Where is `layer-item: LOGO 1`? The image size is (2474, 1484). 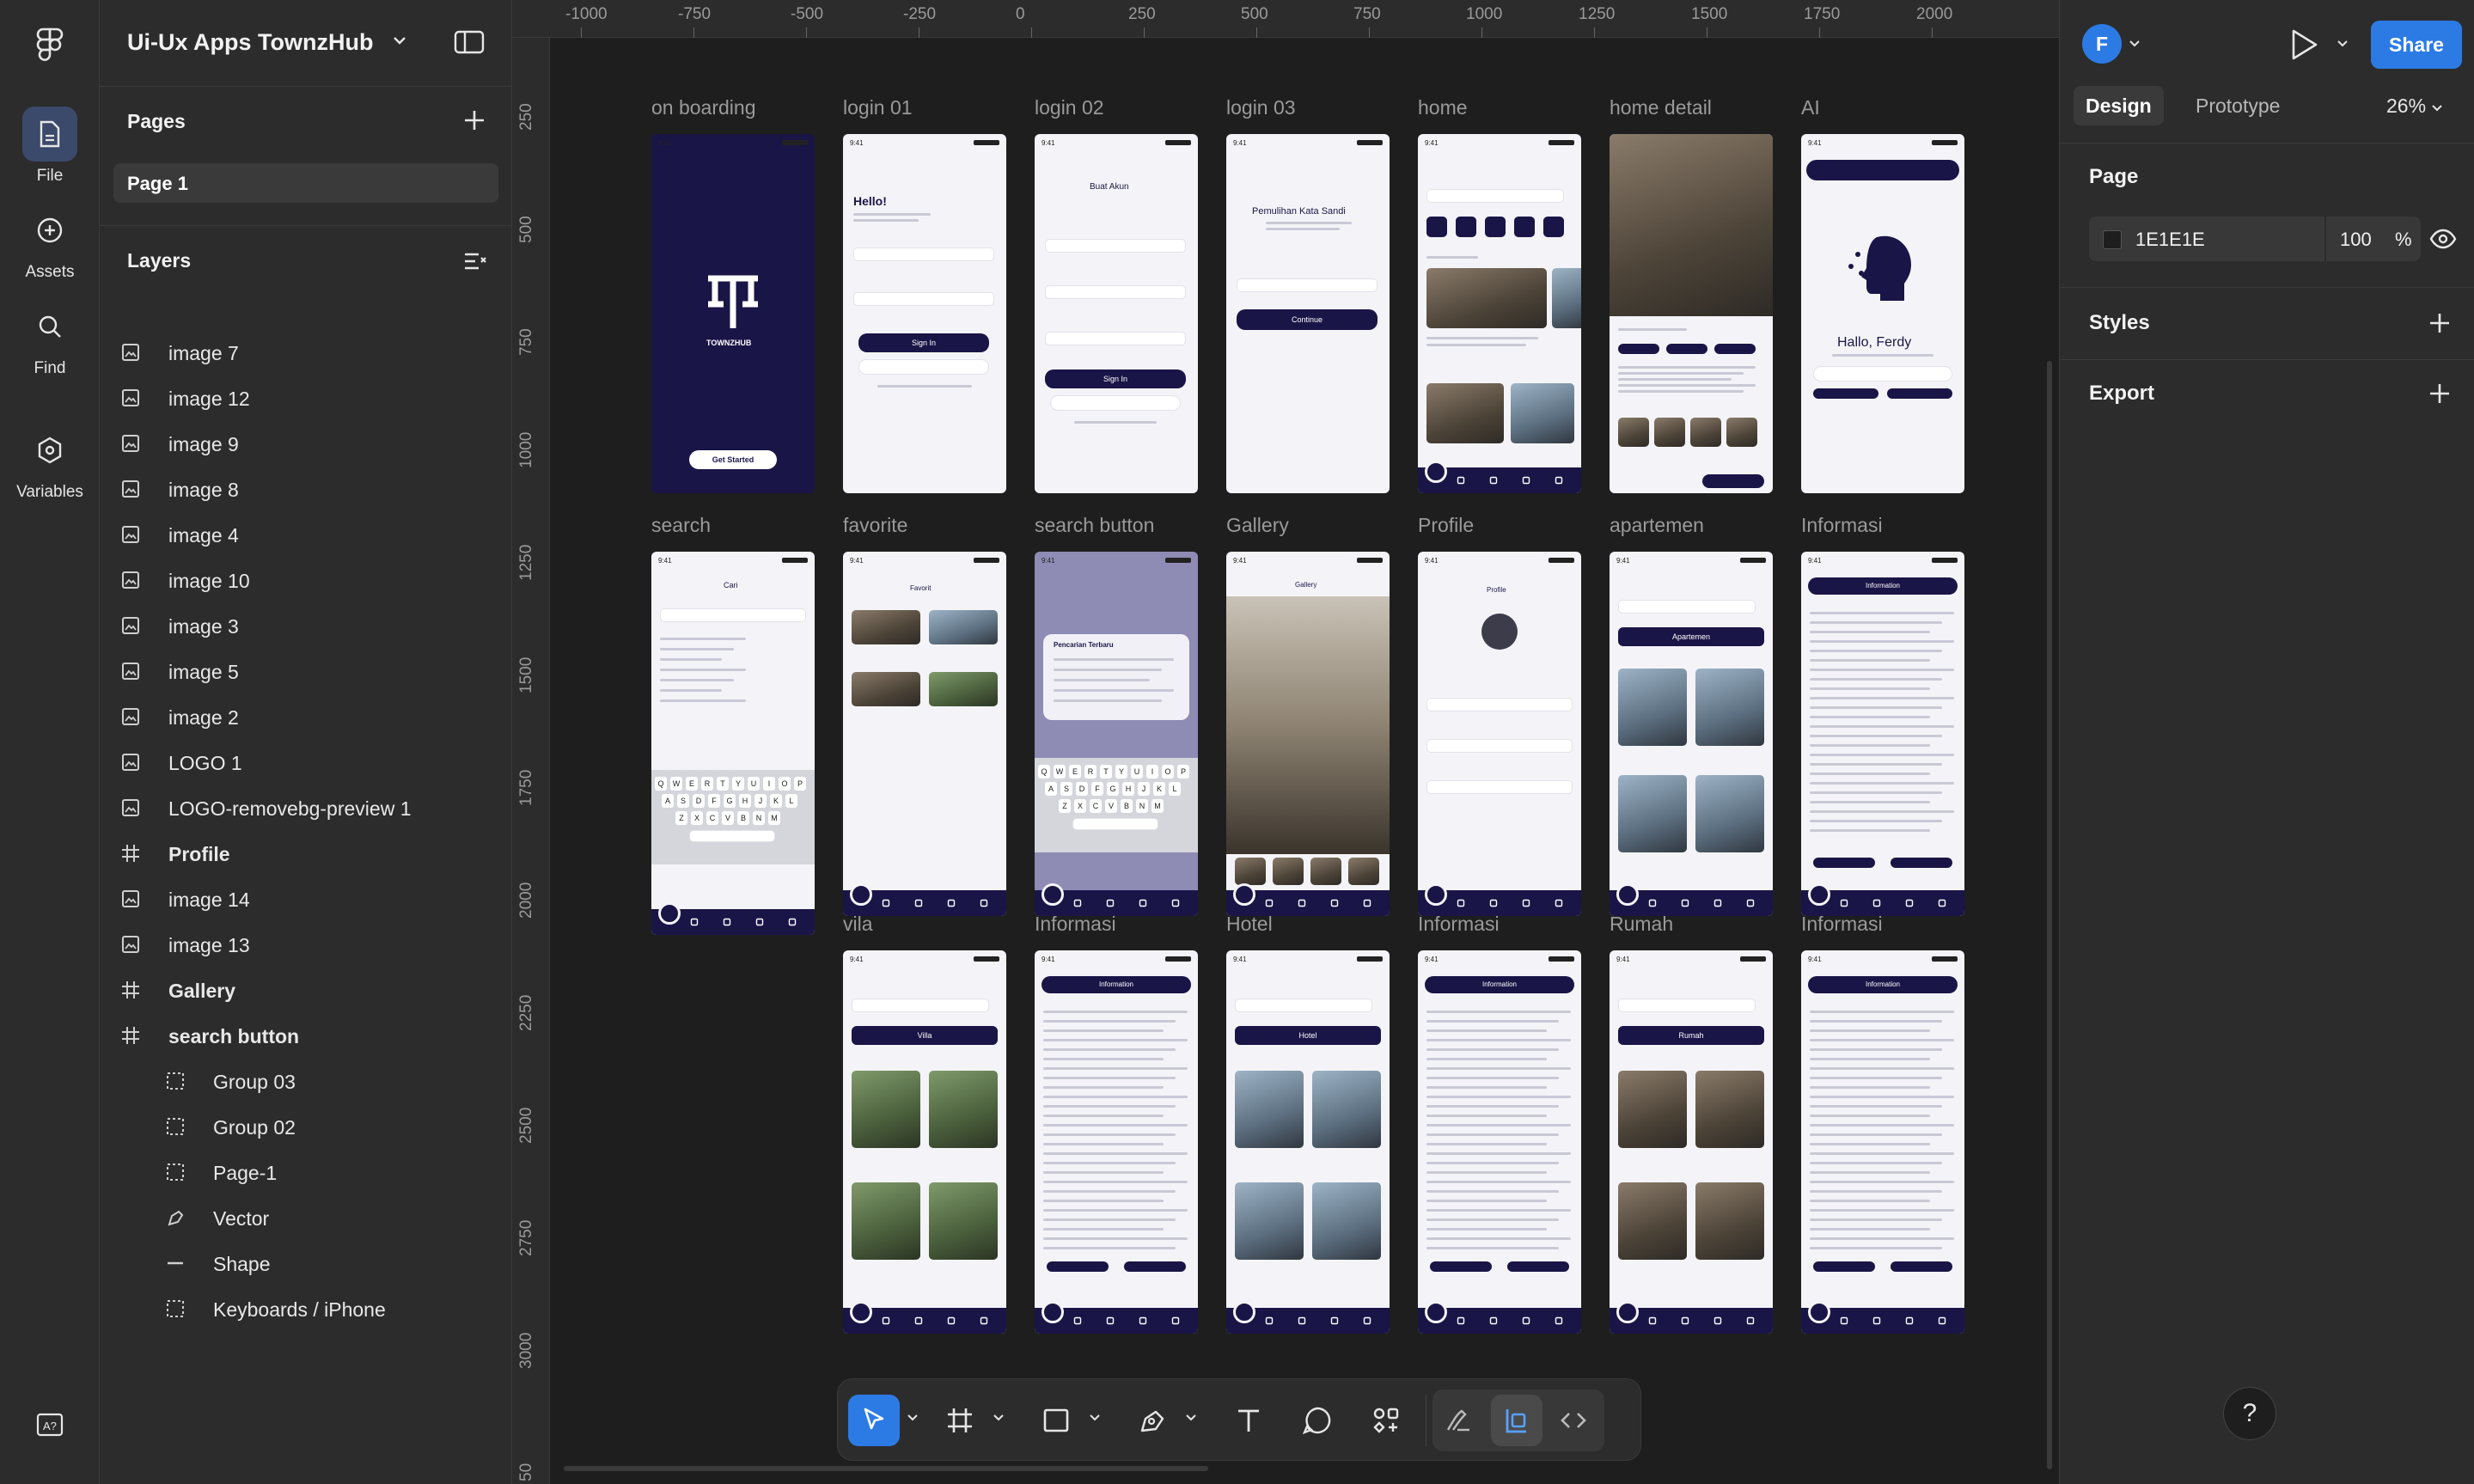 layer-item: LOGO 1 is located at coordinates (305, 762).